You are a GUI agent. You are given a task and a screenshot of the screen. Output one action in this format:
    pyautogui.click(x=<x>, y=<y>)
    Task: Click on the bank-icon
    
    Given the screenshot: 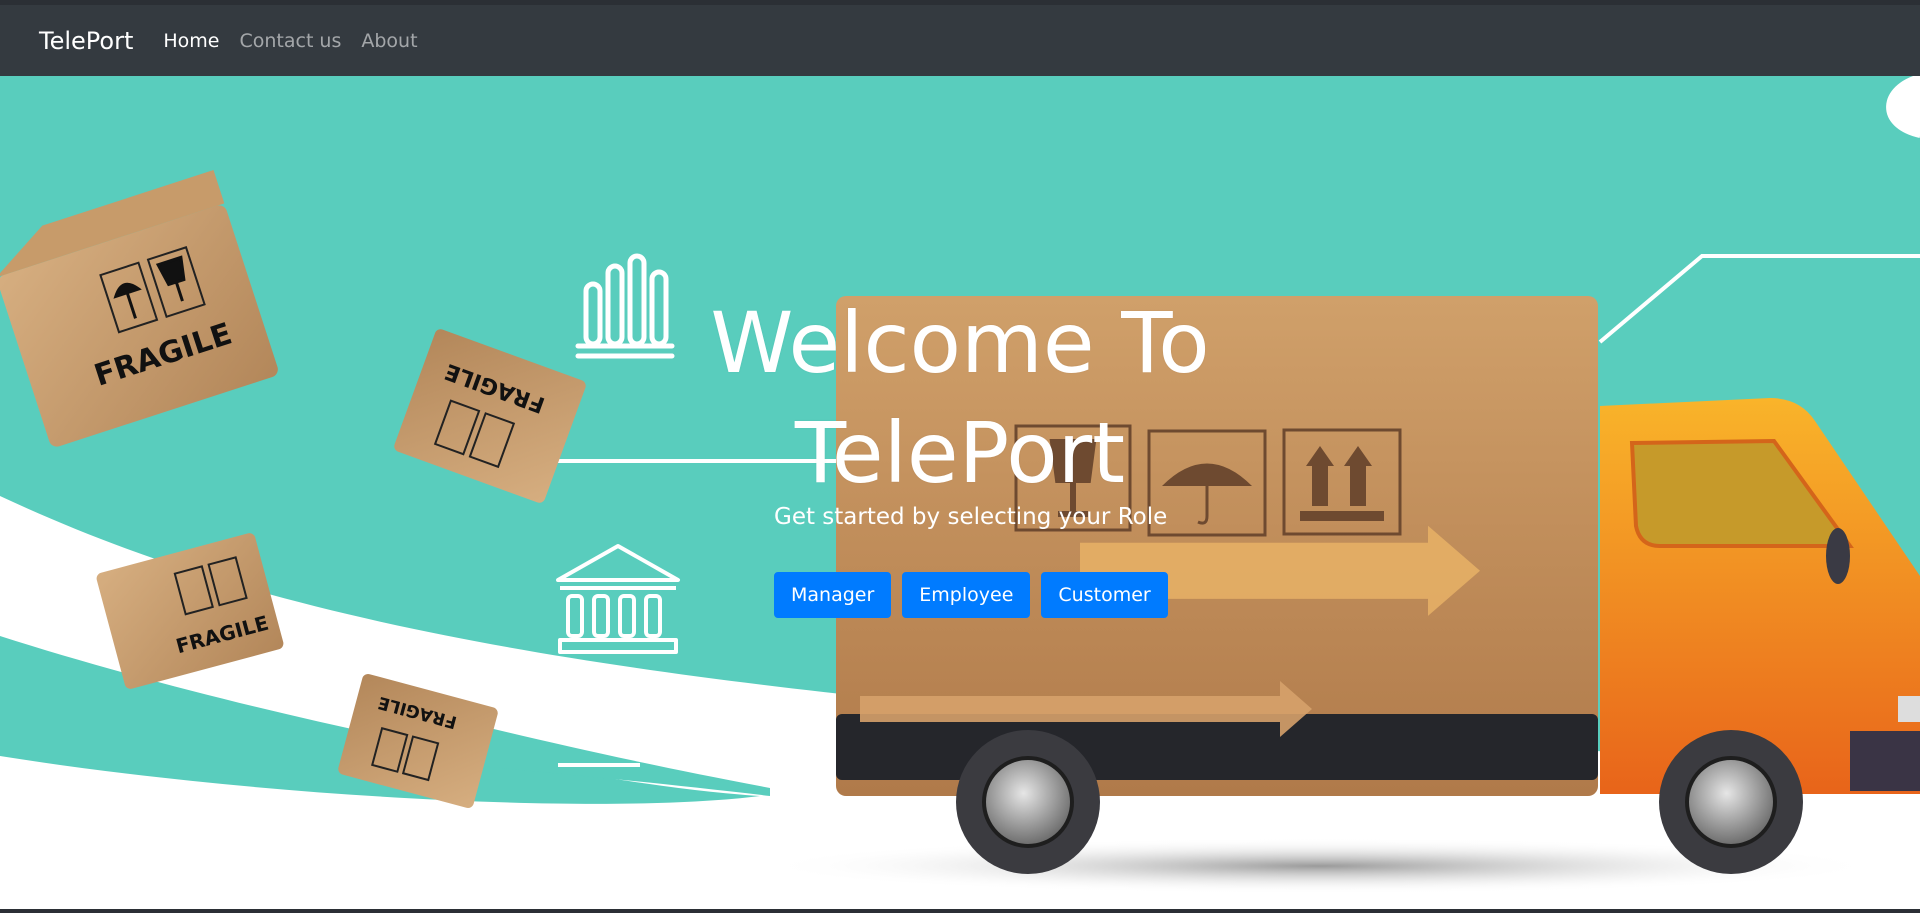 What is the action you would take?
    pyautogui.click(x=618, y=599)
    